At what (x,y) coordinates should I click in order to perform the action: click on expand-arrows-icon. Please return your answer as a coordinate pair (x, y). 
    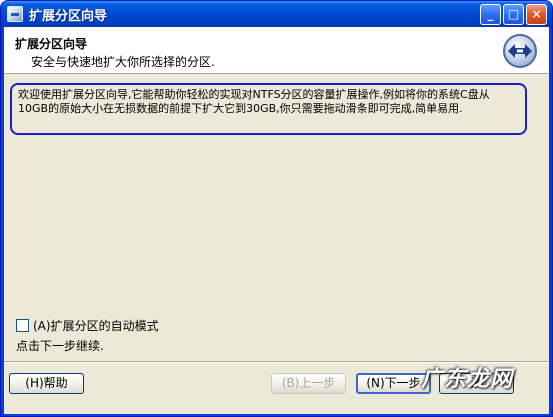
    Looking at the image, I should click on (520, 51).